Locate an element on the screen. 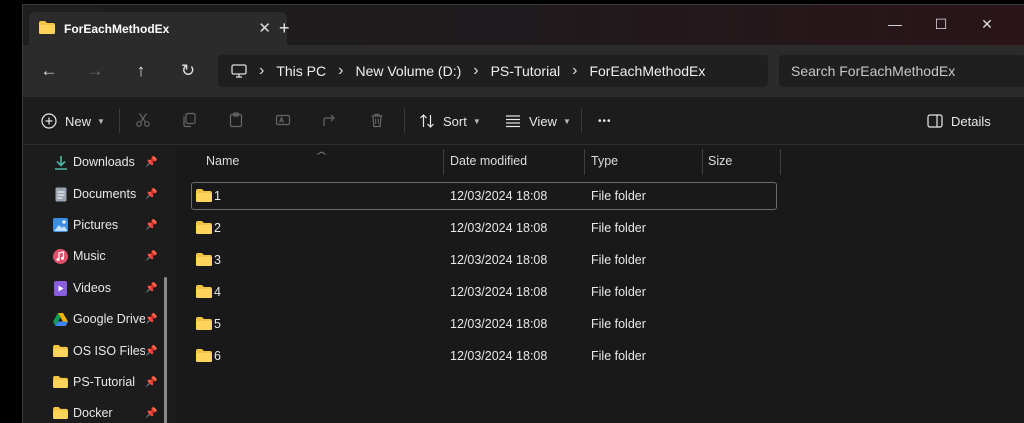 The height and width of the screenshot is (423, 1024). sort-button: Sort ▼ is located at coordinates (450, 121).